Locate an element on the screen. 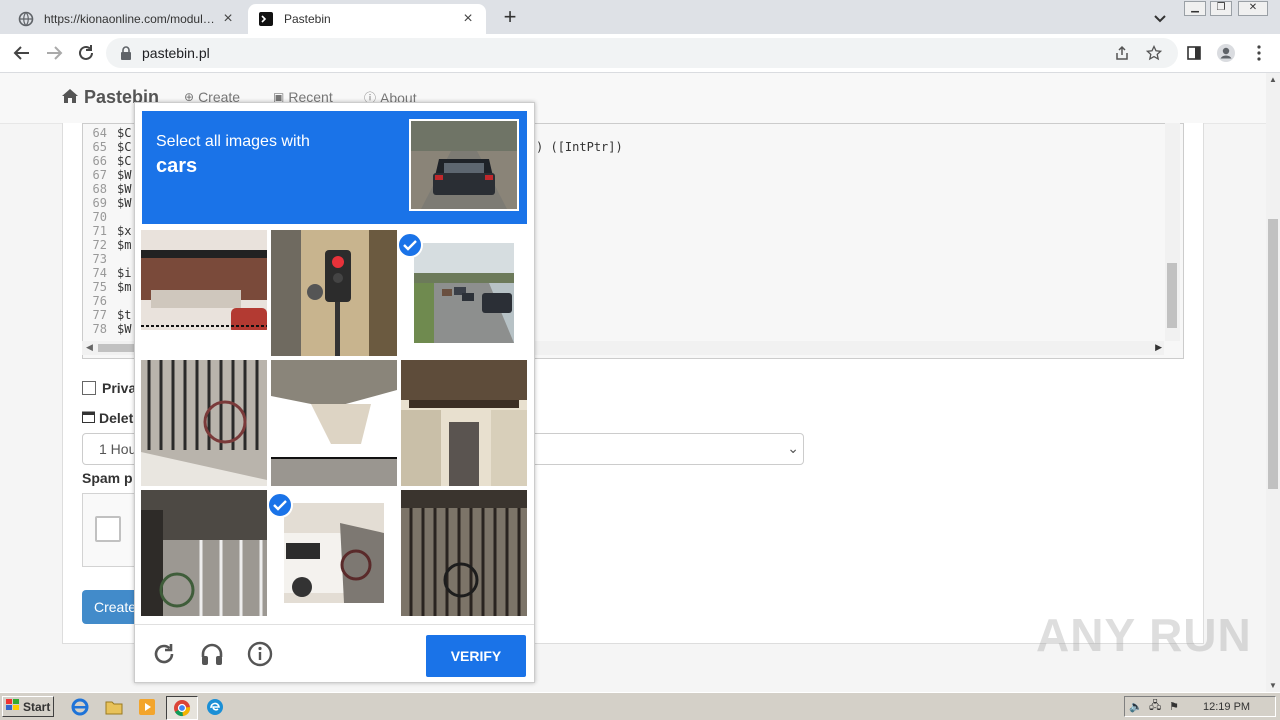  challenge-footer: VERIFY is located at coordinates (334, 653).